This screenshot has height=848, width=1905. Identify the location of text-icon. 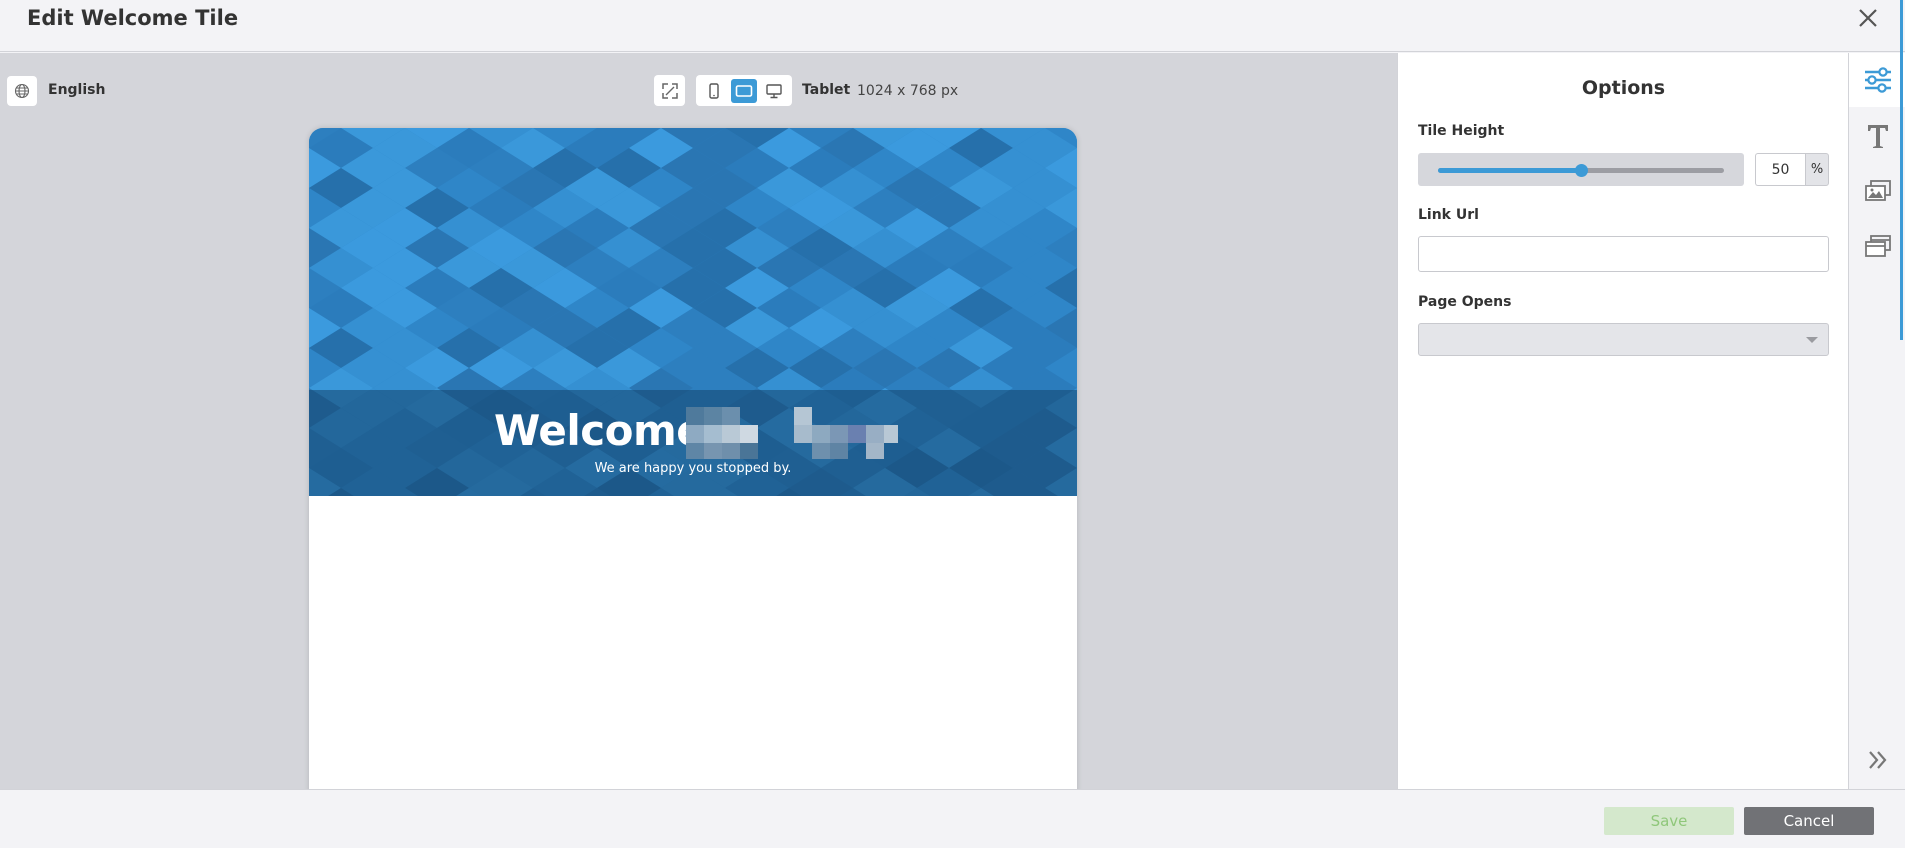
(1877, 136).